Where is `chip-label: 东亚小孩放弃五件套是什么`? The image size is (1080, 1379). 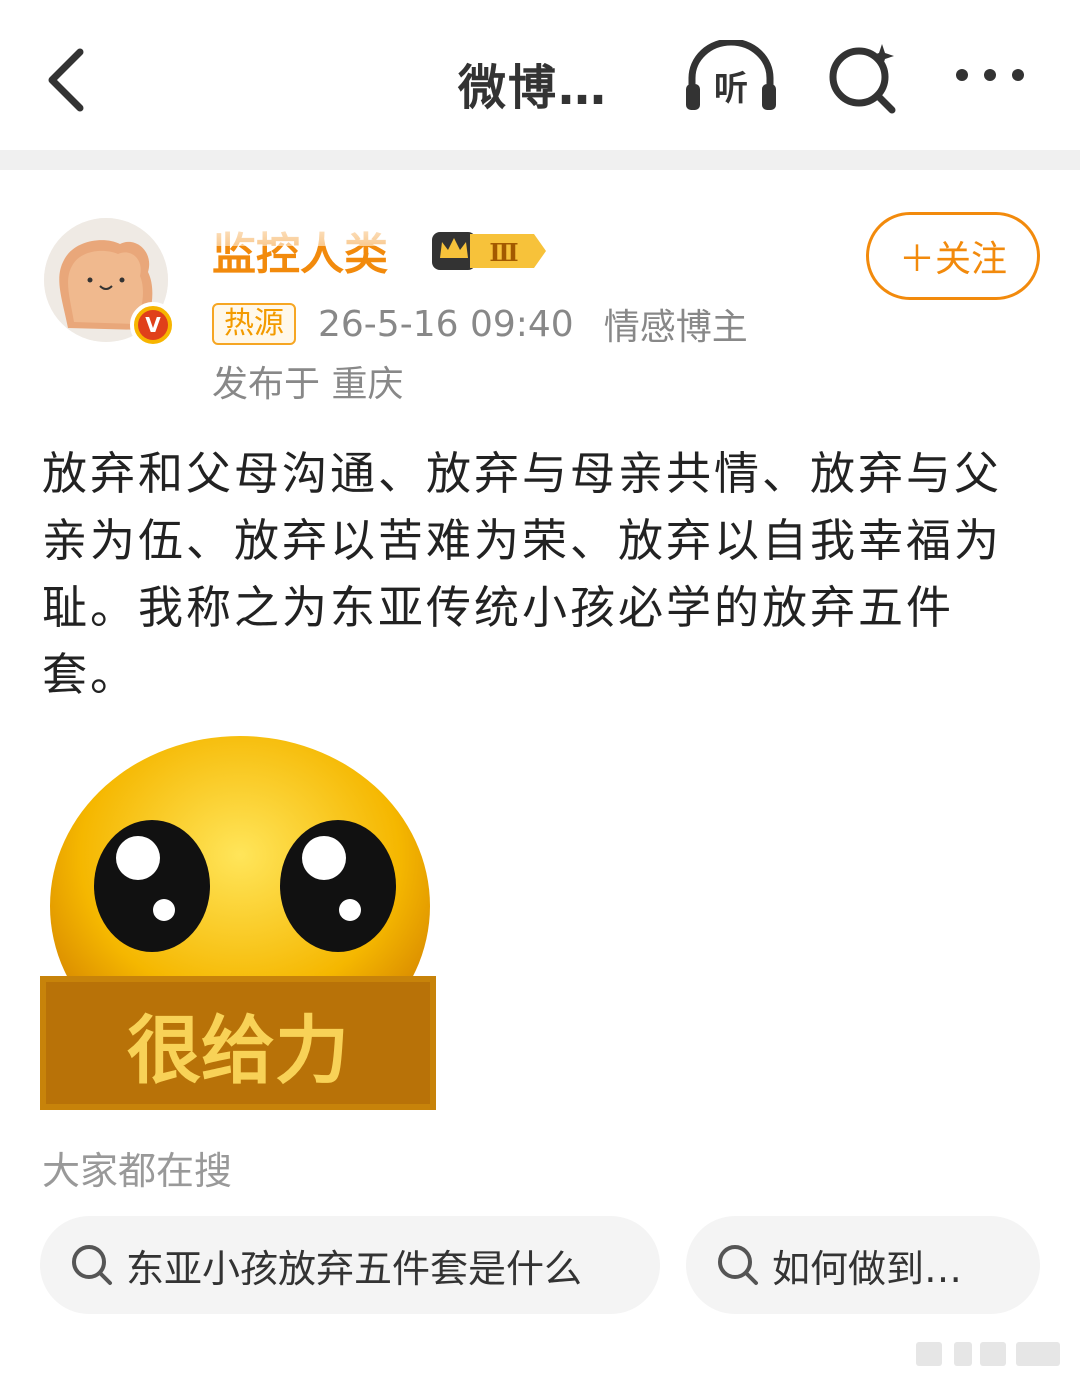 chip-label: 东亚小孩放弃五件套是什么 is located at coordinates (354, 1268).